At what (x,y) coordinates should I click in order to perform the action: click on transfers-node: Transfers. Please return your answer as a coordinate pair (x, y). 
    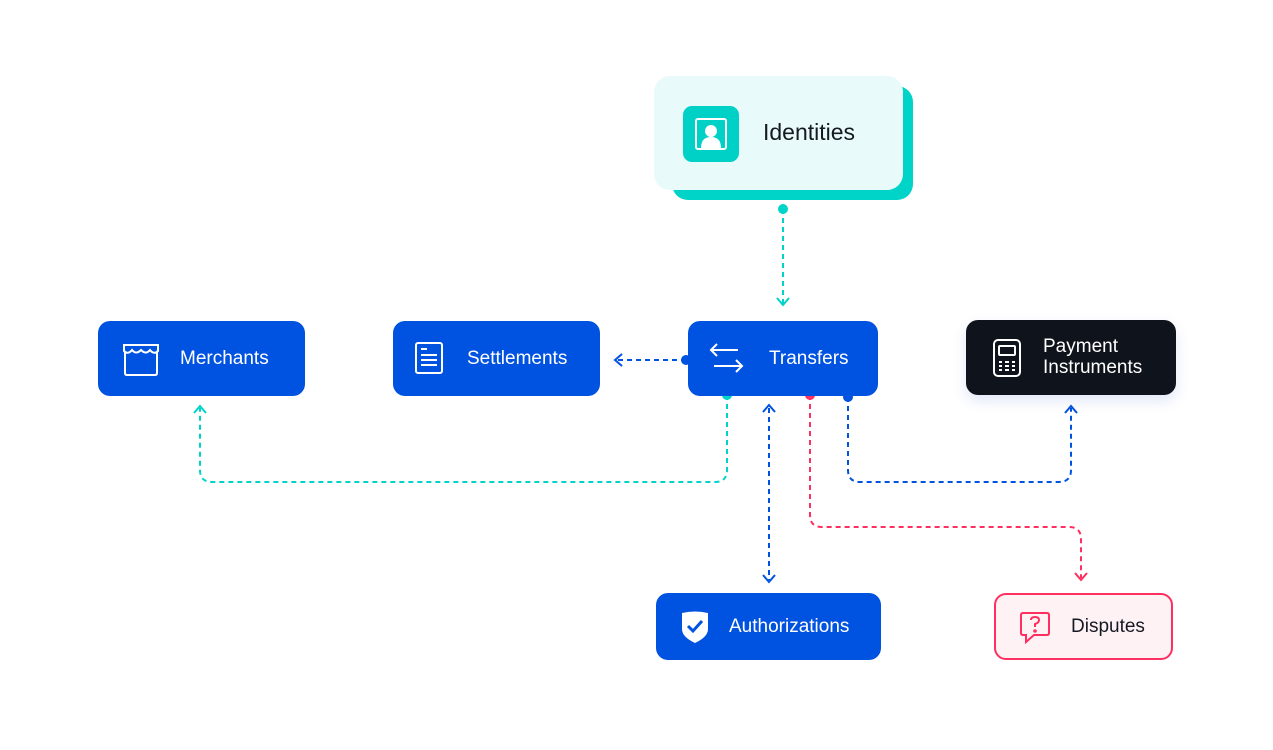
    Looking at the image, I should click on (783, 358).